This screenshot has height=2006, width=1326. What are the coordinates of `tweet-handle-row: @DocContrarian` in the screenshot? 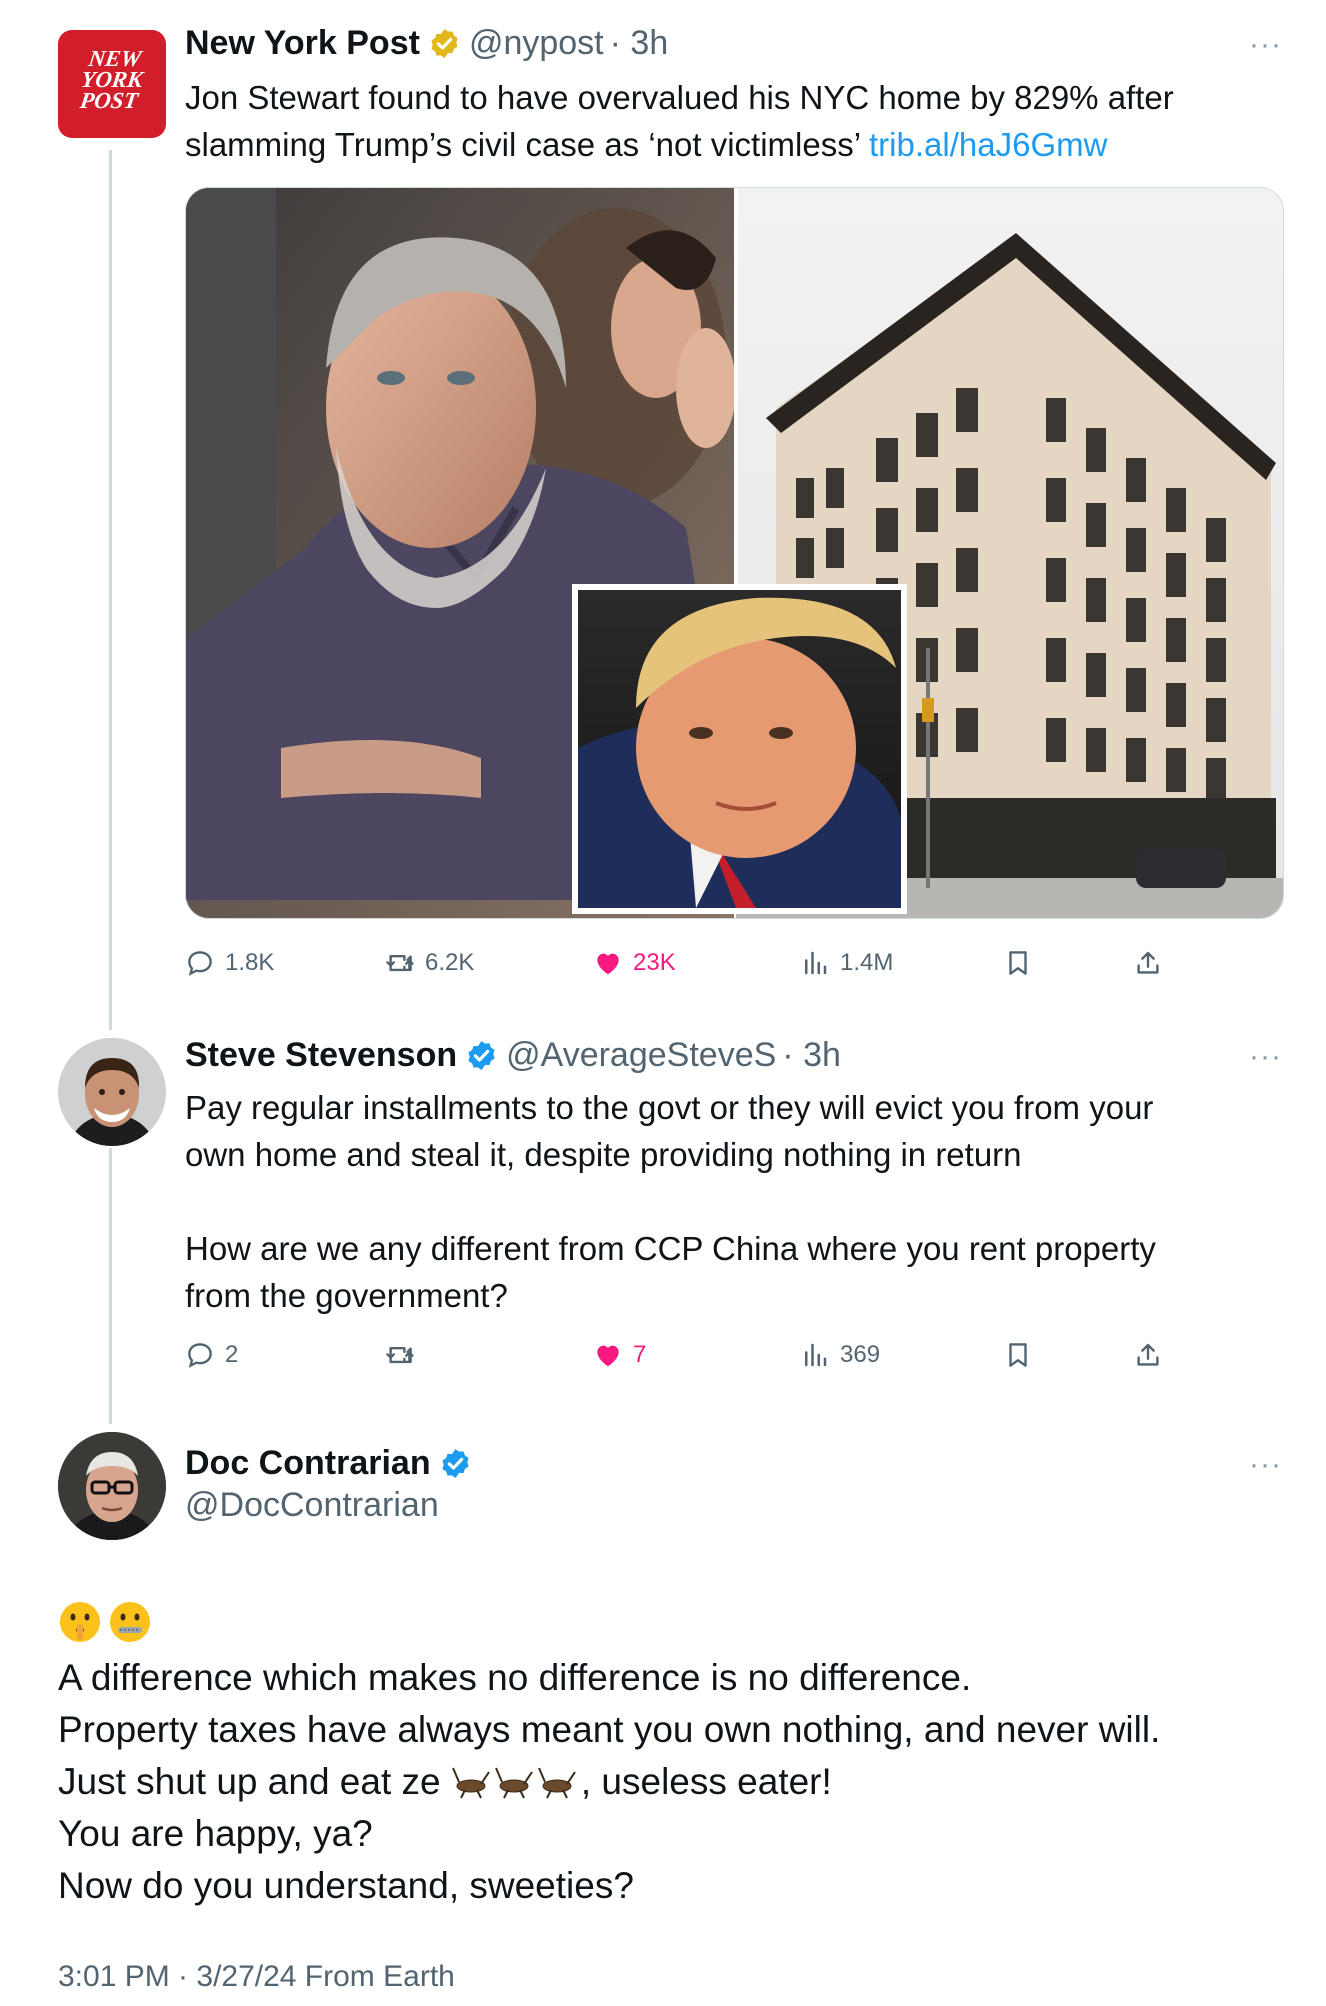 It's located at (312, 1505).